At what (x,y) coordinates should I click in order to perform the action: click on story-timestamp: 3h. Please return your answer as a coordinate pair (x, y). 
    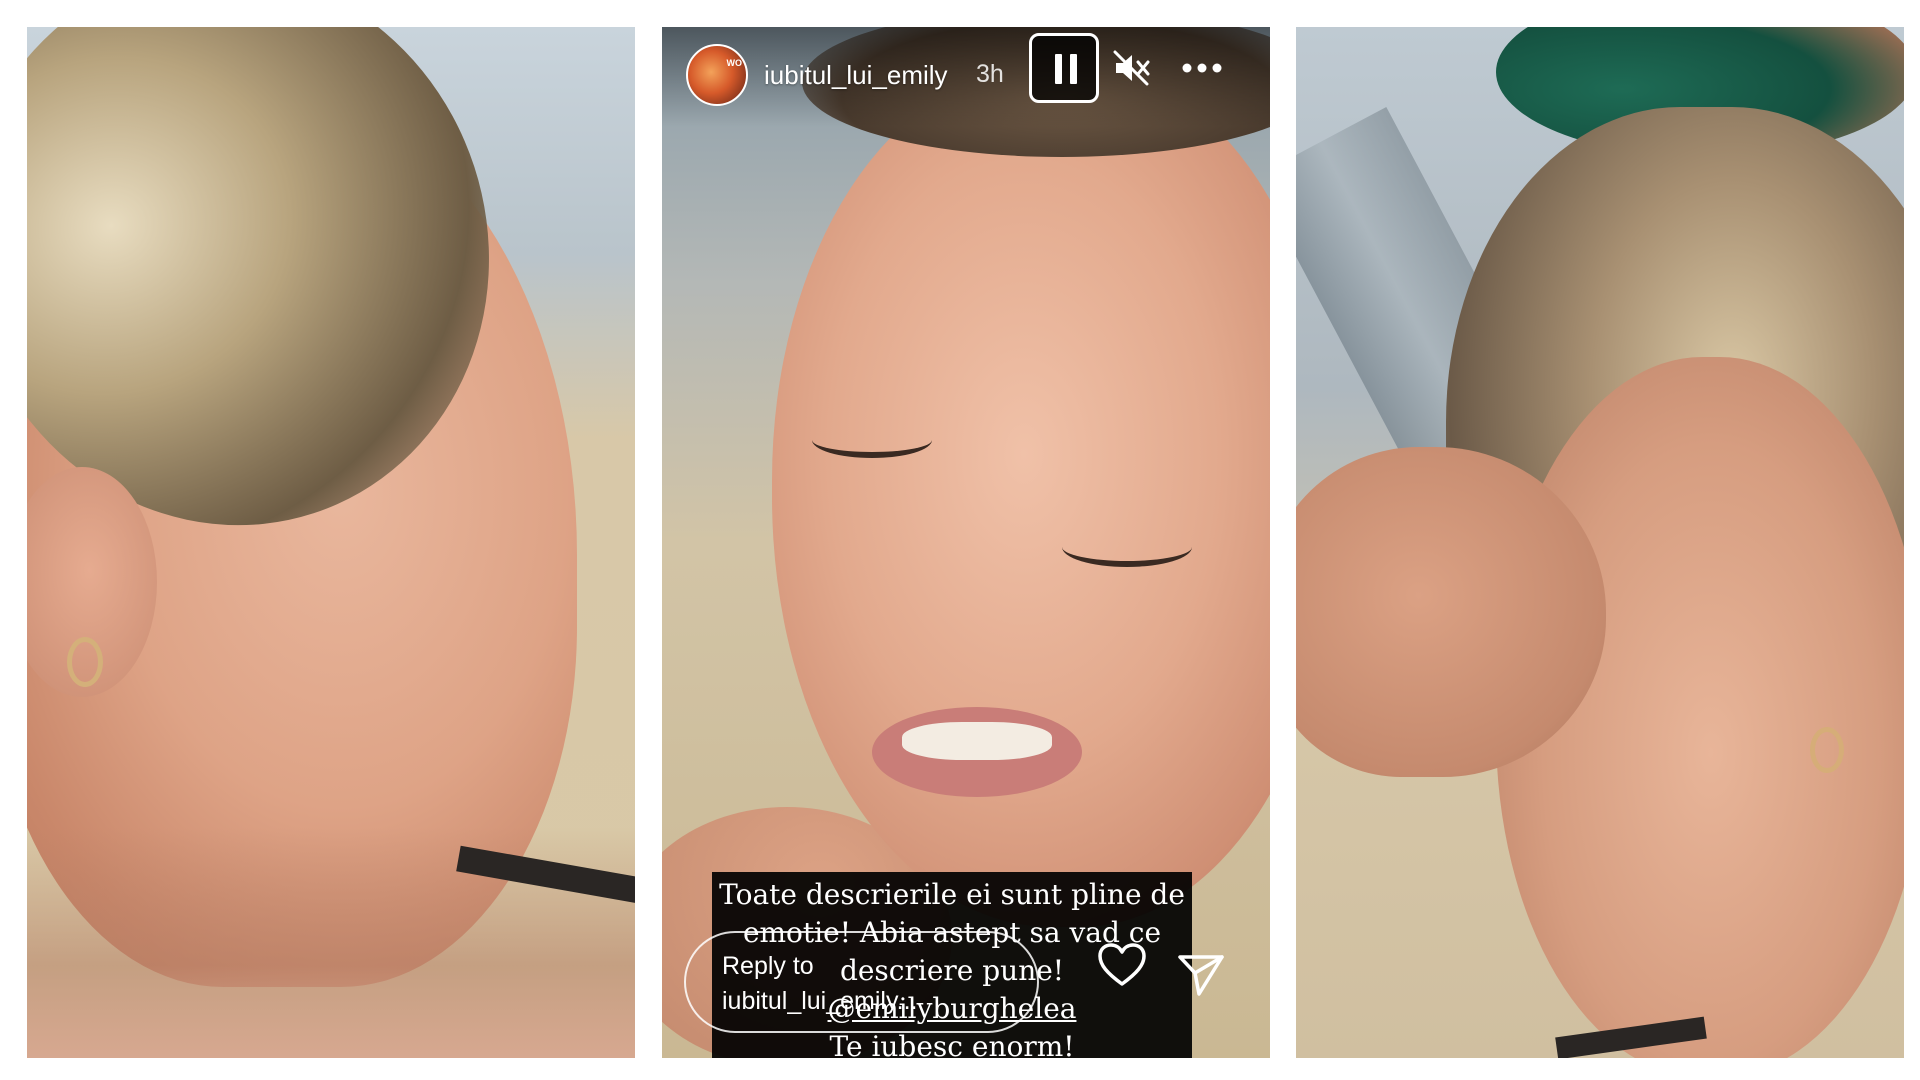
    Looking at the image, I should click on (990, 74).